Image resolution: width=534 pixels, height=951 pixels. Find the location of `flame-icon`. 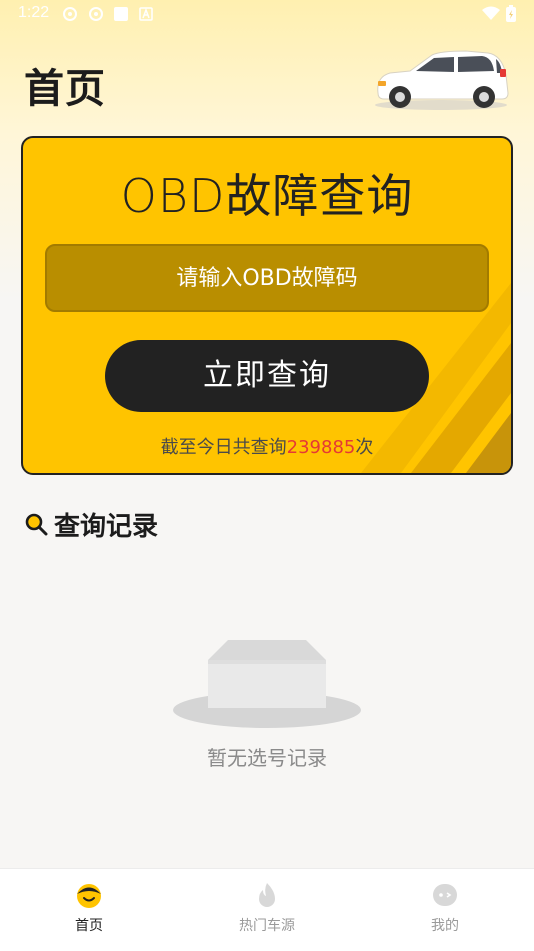

flame-icon is located at coordinates (267, 895).